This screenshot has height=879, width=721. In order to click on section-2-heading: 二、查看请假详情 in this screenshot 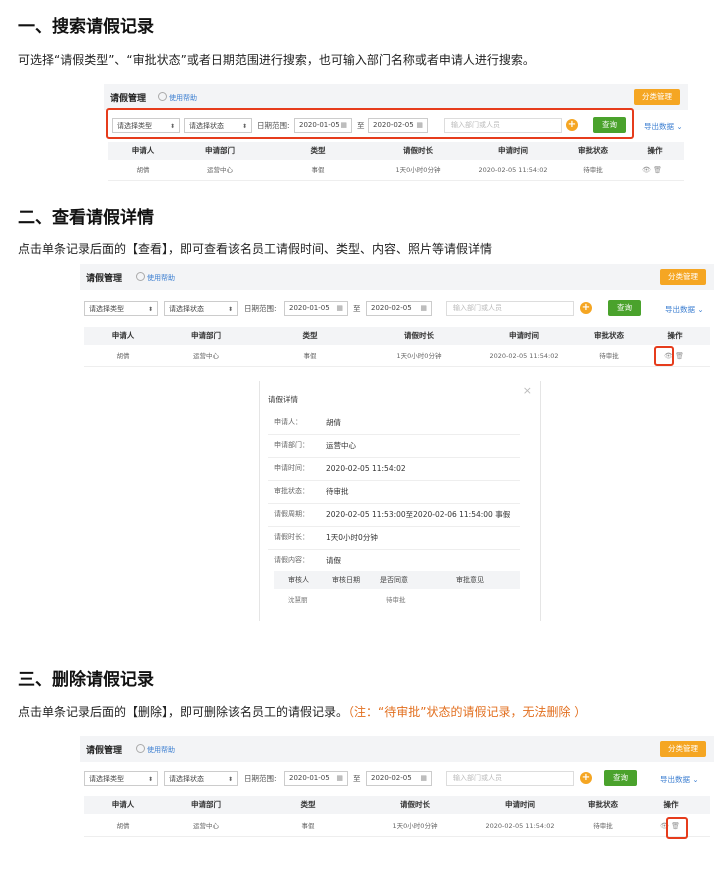, I will do `click(86, 218)`.